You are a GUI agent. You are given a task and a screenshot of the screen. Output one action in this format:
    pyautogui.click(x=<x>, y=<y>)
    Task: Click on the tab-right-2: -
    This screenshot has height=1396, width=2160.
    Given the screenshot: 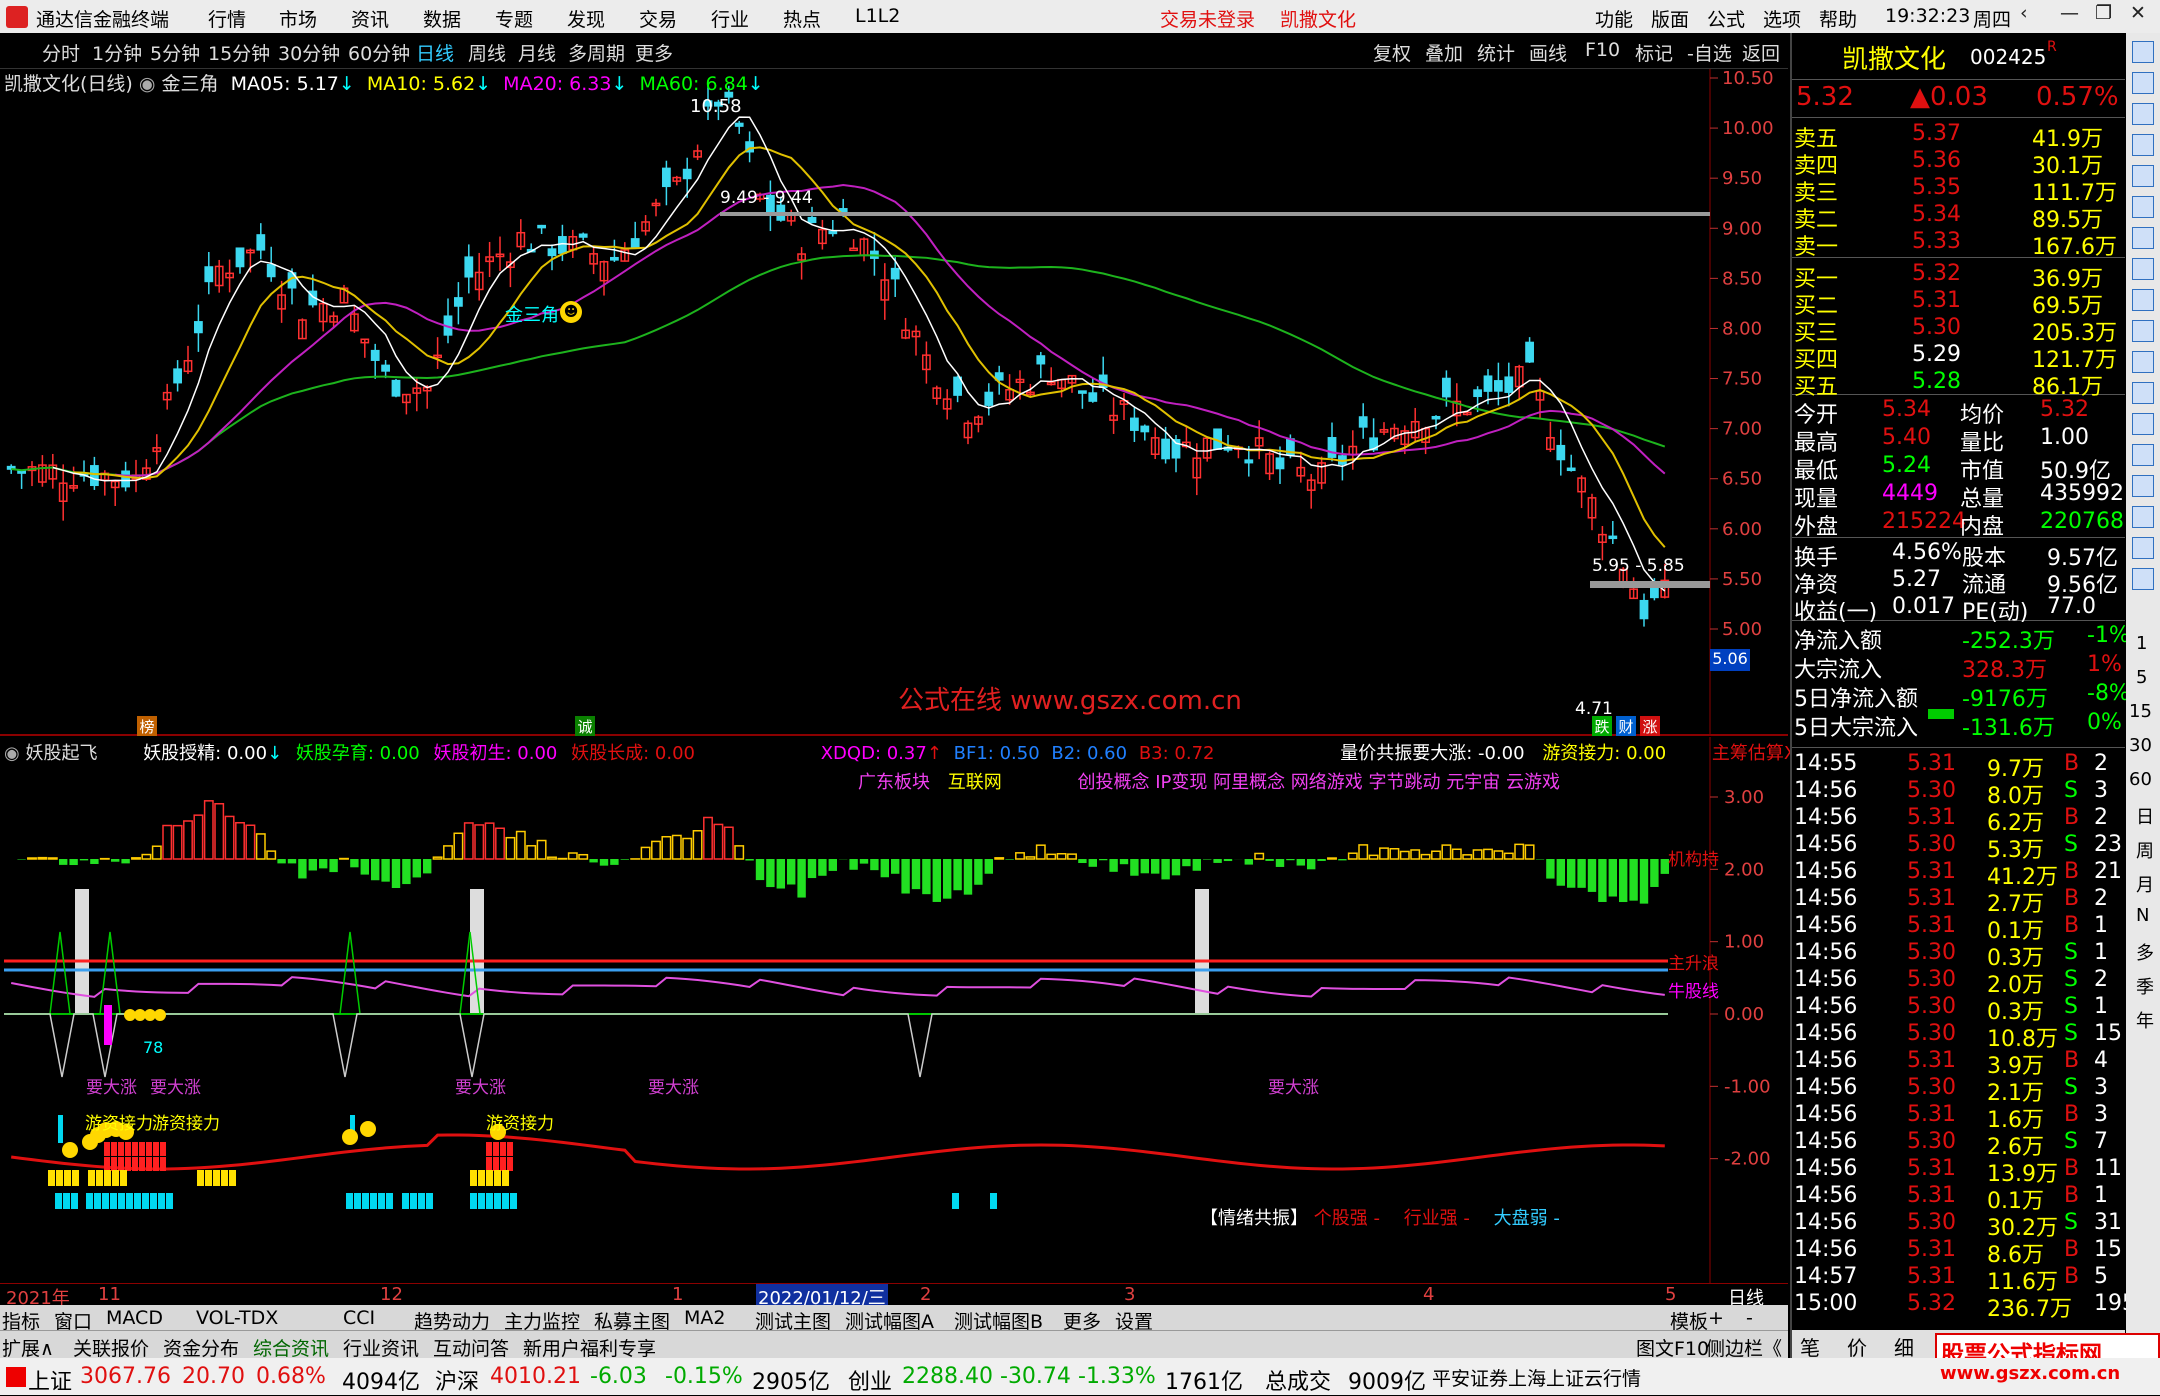 What is the action you would take?
    pyautogui.click(x=1749, y=1318)
    